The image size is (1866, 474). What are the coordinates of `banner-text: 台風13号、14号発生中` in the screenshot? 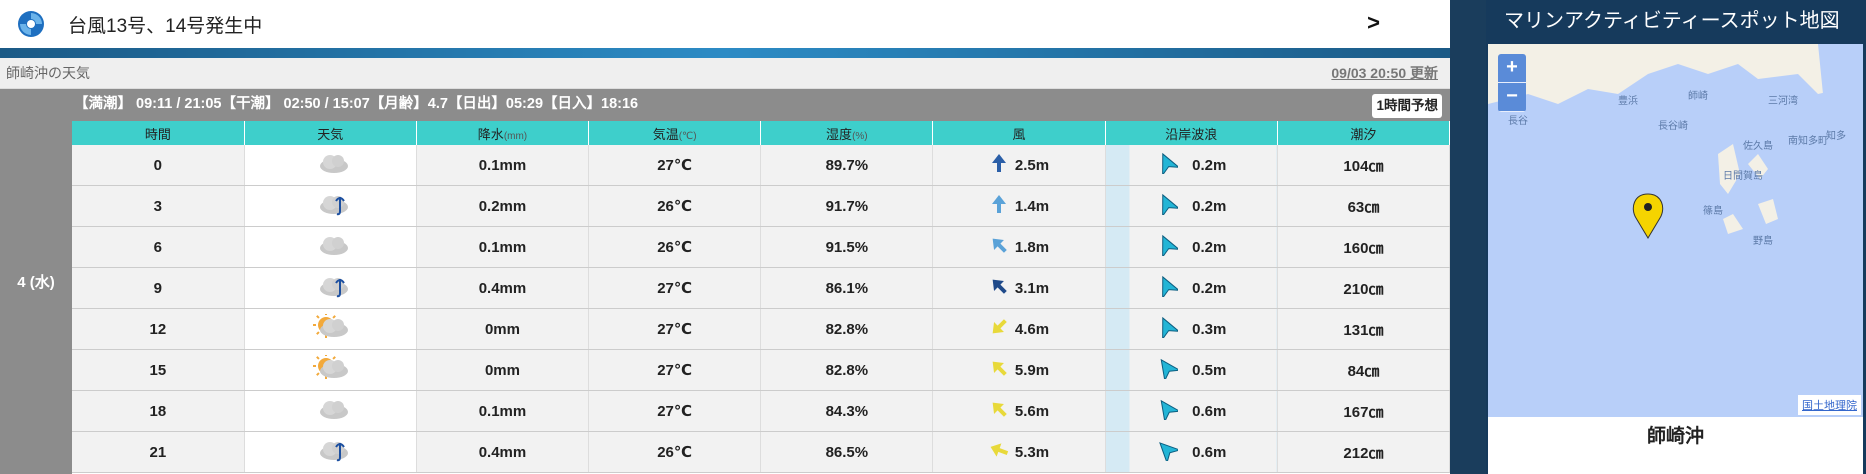 It's located at (165, 26).